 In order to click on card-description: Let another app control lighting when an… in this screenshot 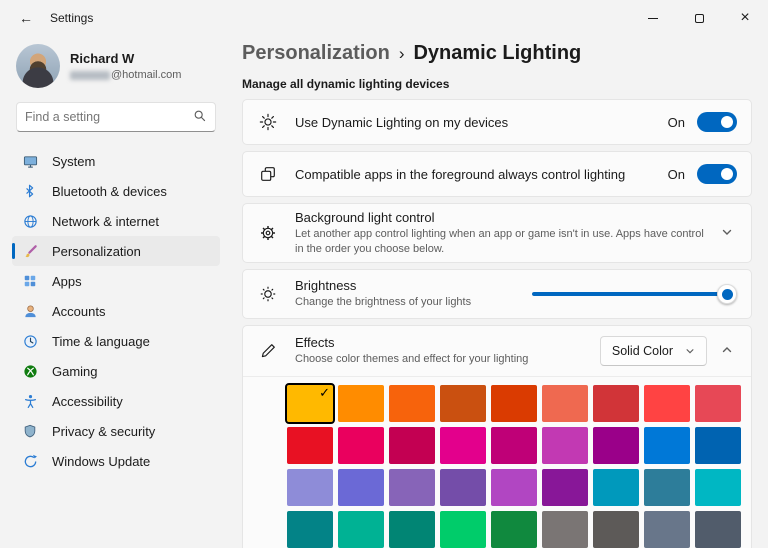, I will do `click(499, 241)`.